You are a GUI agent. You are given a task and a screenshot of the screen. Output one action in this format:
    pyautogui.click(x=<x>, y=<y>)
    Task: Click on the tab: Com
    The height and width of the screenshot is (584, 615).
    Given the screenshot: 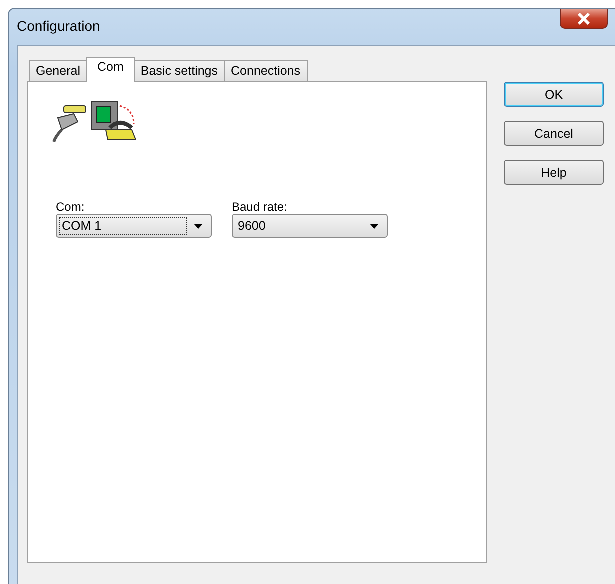 What is the action you would take?
    pyautogui.click(x=110, y=69)
    